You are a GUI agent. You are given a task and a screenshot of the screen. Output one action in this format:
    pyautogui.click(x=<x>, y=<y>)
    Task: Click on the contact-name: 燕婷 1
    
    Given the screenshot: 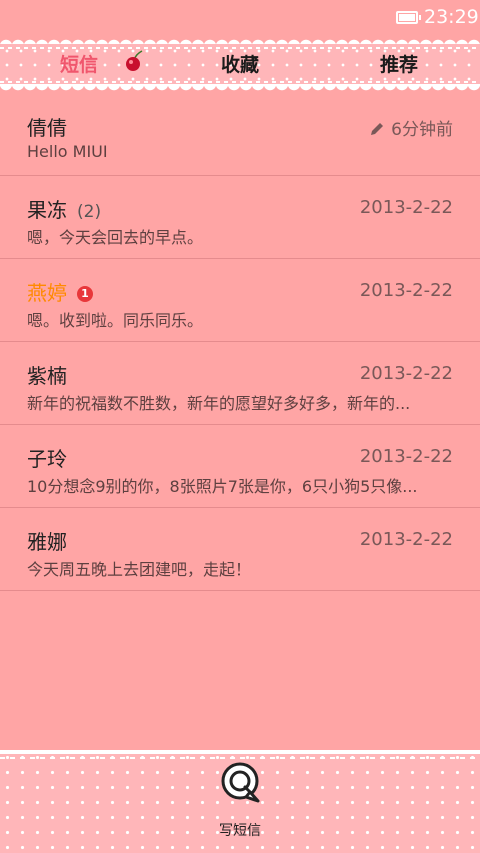 What is the action you would take?
    pyautogui.click(x=60, y=291)
    